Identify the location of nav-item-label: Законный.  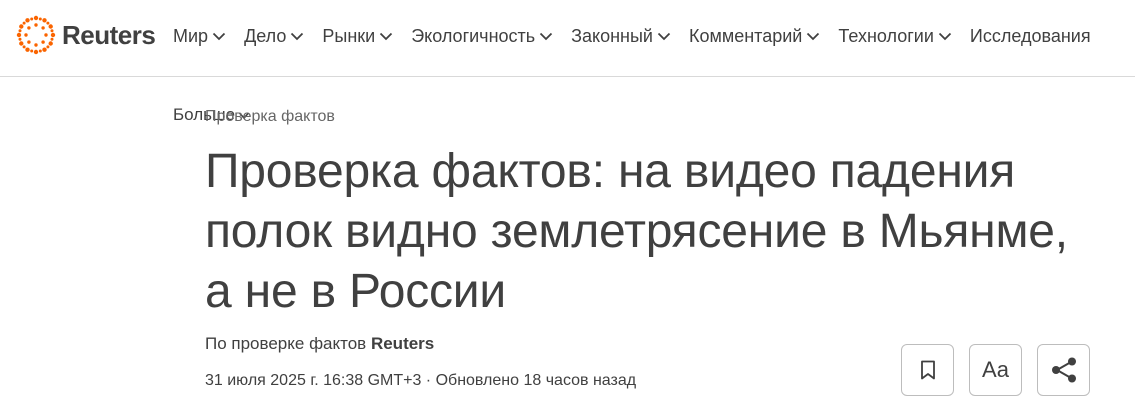
(612, 35).